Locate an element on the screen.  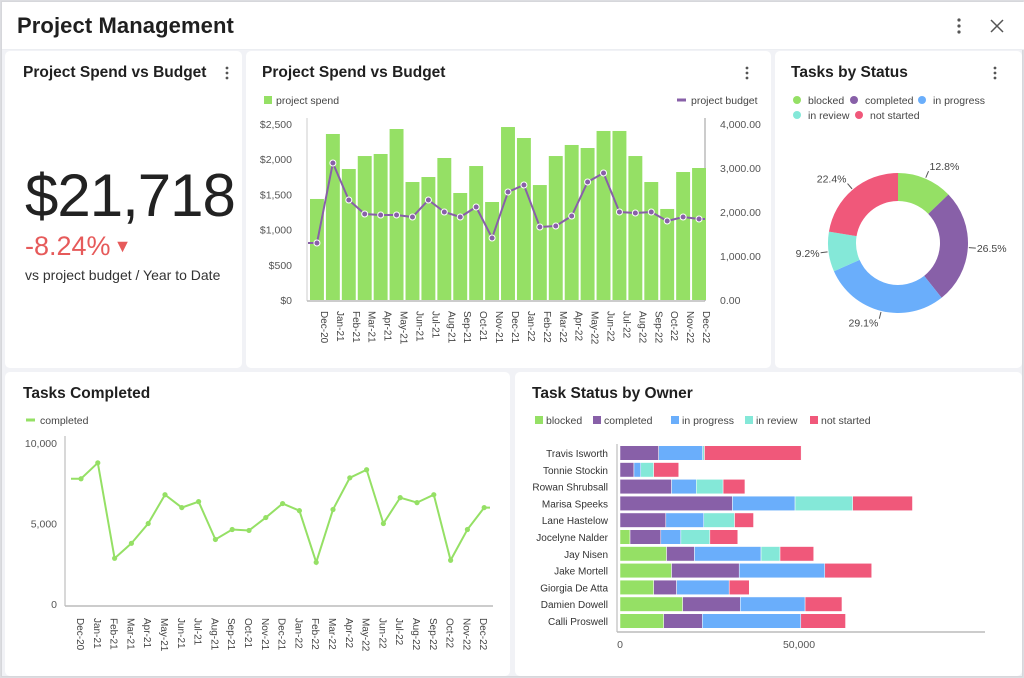
legend-swatch-not-started is located at coordinates (814, 420).